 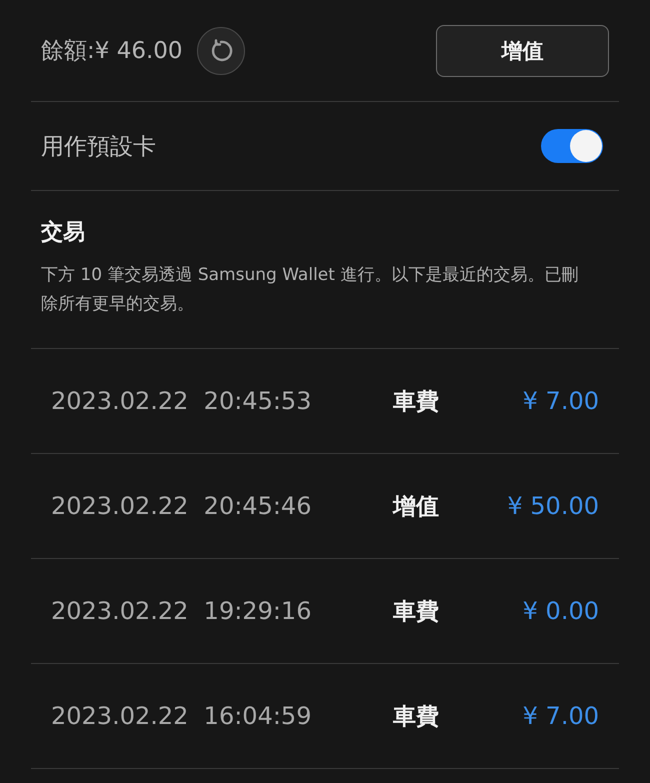 What do you see at coordinates (181, 716) in the screenshot?
I see `transaction-datetime: 2023.02.22 16:04:59` at bounding box center [181, 716].